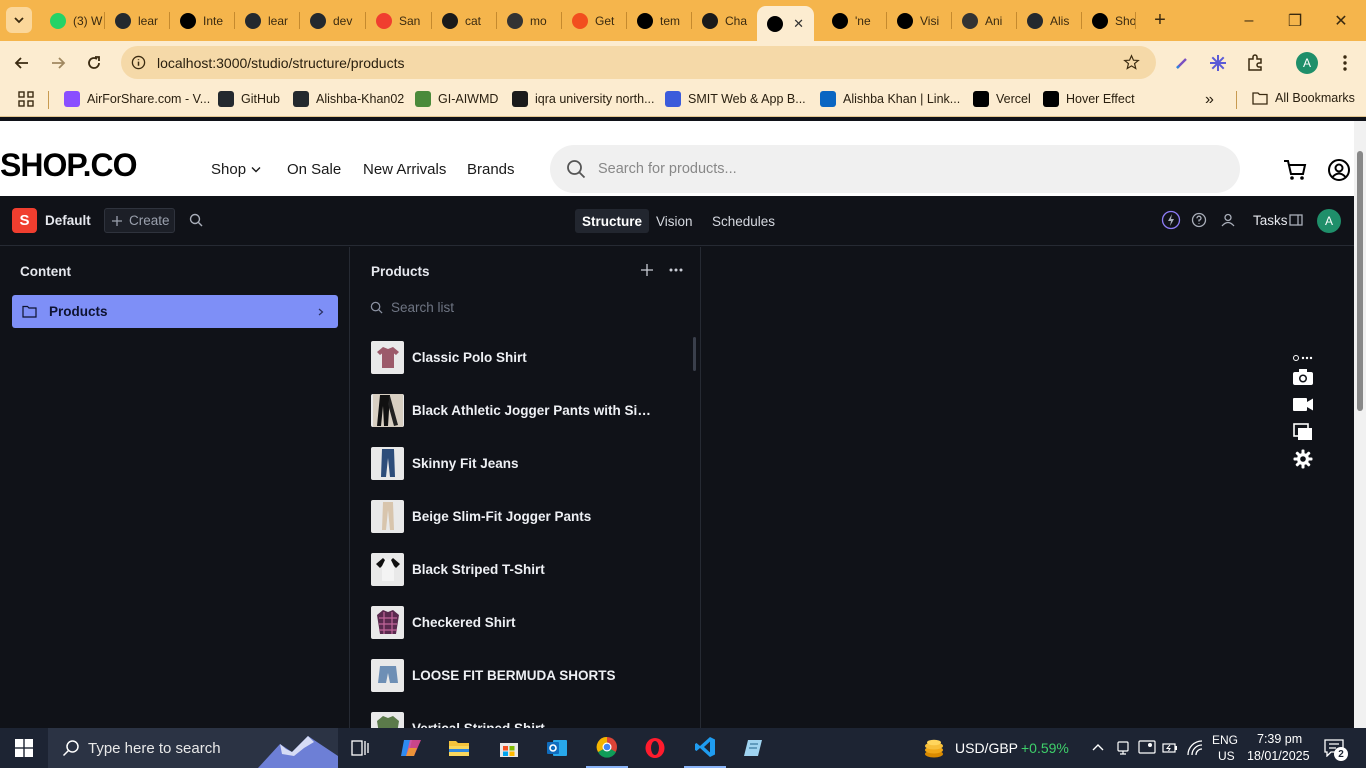 The height and width of the screenshot is (768, 1366). I want to click on scrollbar-thumb, so click(1360, 281).